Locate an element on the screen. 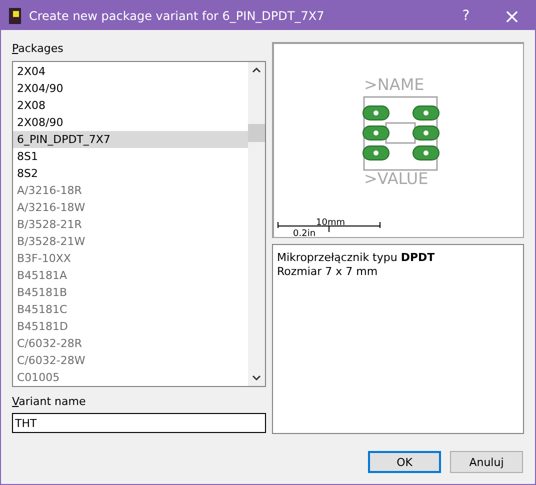  package-item: 2X04/90 is located at coordinates (130, 88).